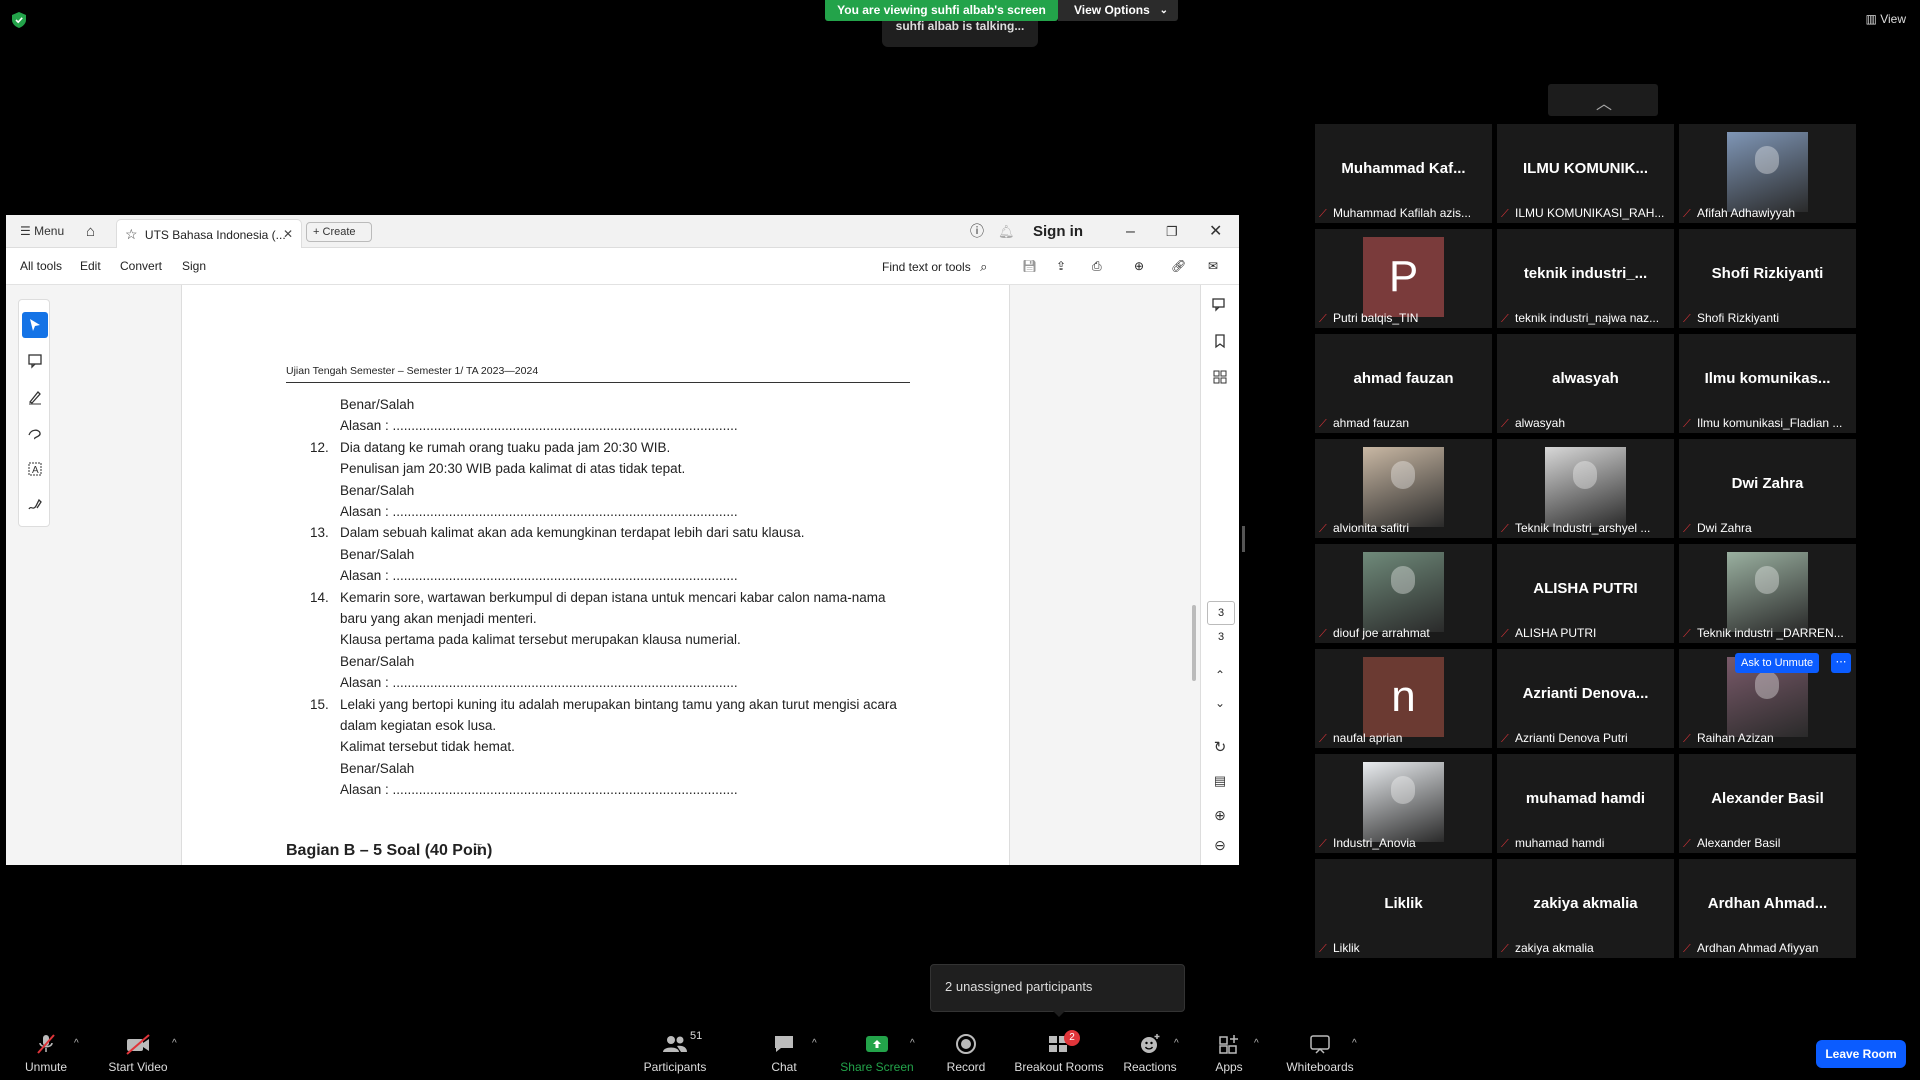  Describe the element at coordinates (1403, 488) in the screenshot. I see `participant-tile: ⟋ alvionita safitri` at that location.